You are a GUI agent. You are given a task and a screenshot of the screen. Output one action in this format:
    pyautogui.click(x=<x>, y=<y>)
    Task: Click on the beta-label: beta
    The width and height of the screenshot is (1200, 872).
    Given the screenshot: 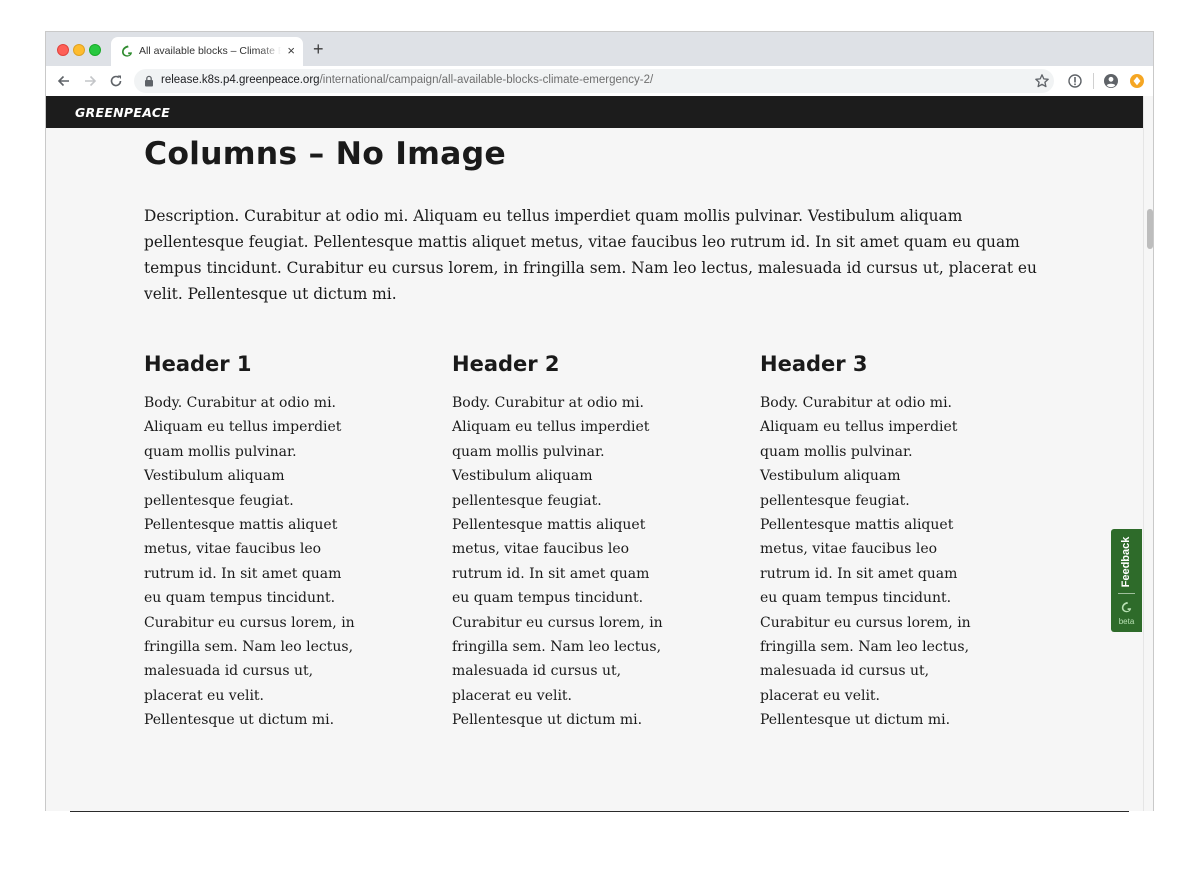 What is the action you would take?
    pyautogui.click(x=1126, y=621)
    